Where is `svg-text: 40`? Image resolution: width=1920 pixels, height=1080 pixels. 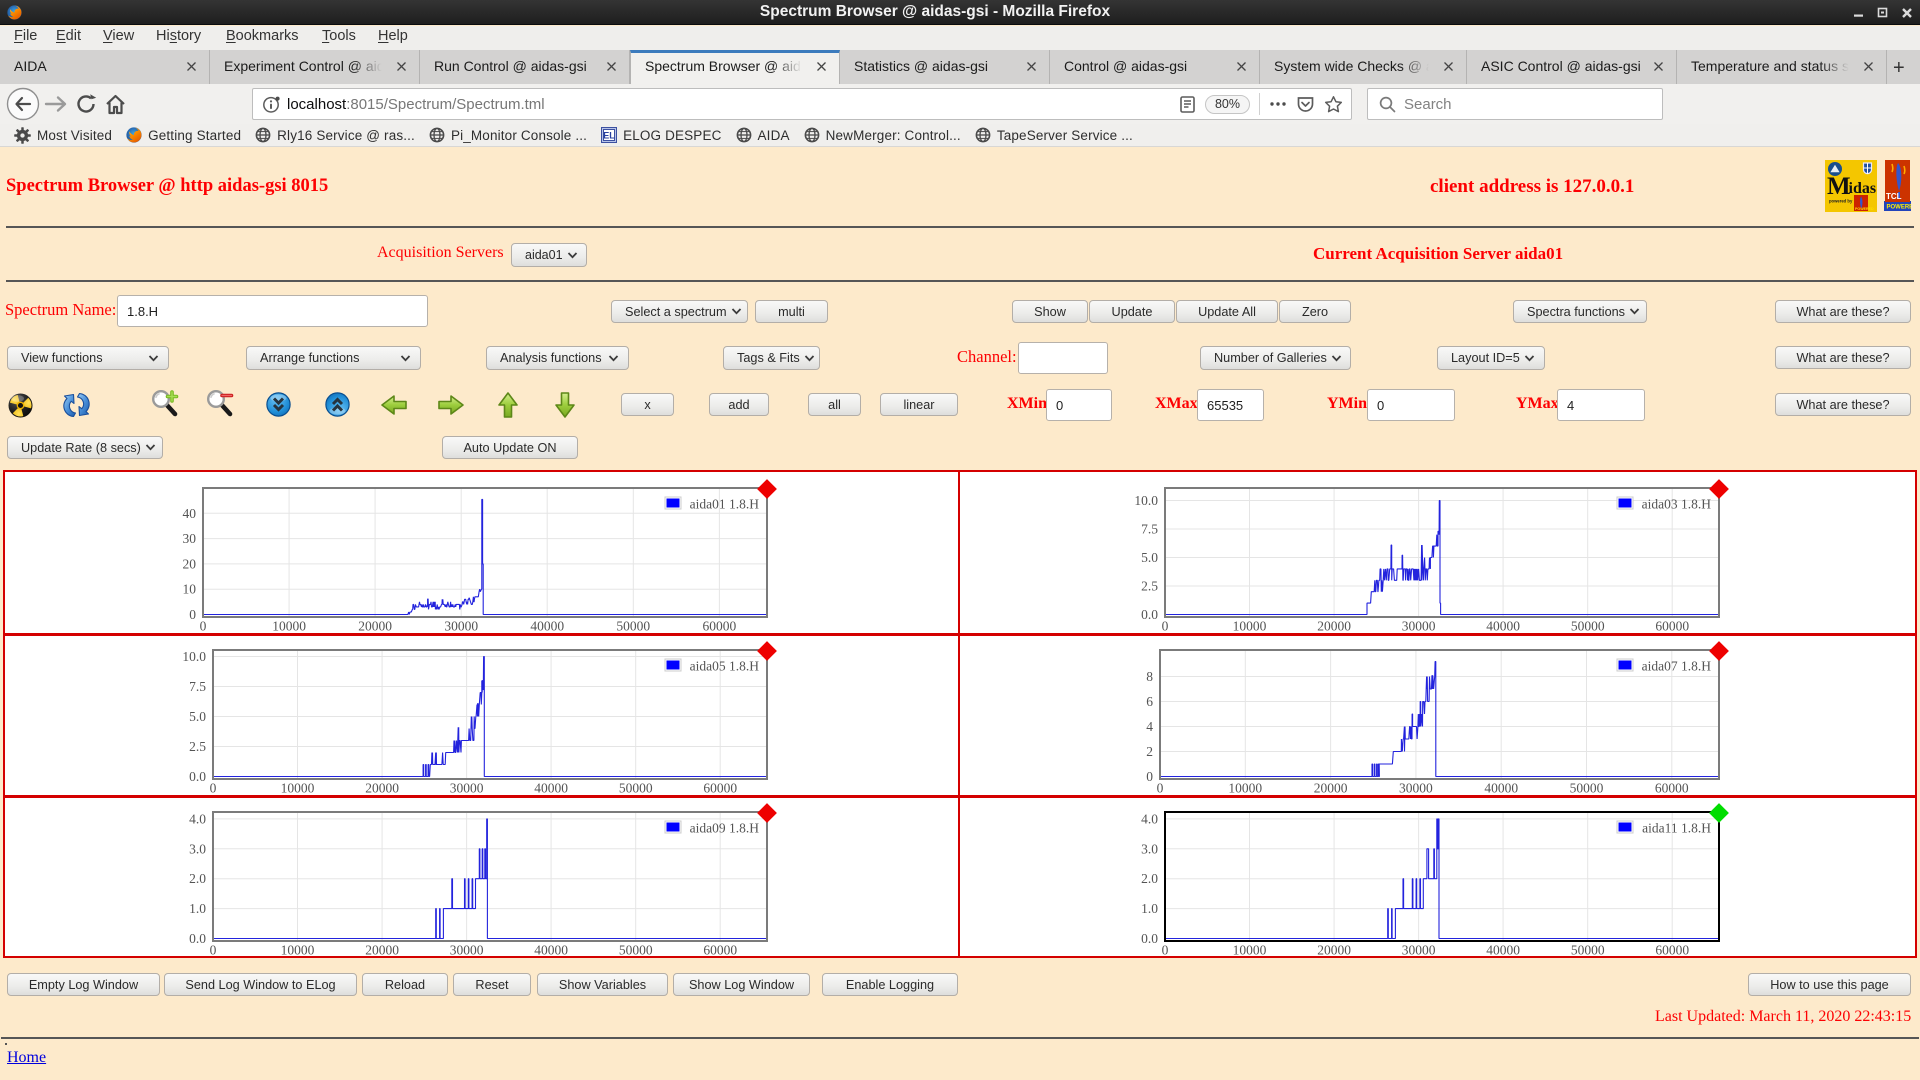 svg-text: 40 is located at coordinates (190, 513).